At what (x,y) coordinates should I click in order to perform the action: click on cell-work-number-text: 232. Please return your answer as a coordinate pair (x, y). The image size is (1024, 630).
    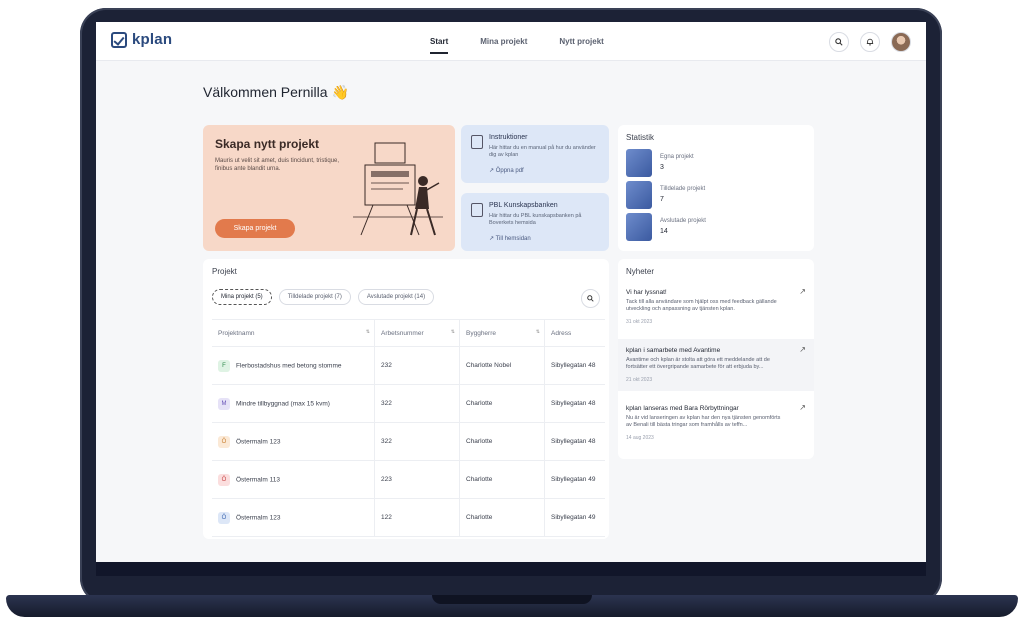
    Looking at the image, I should click on (386, 365).